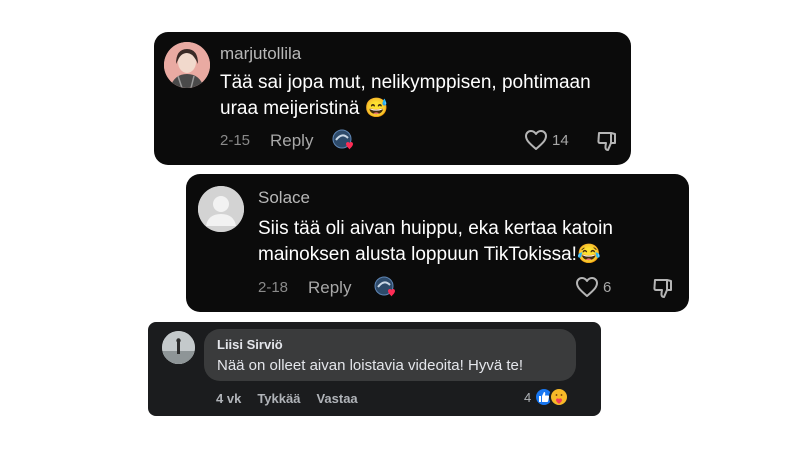 Image resolution: width=800 pixels, height=450 pixels. I want to click on commenter-name: Liisi Sirviö, so click(250, 344).